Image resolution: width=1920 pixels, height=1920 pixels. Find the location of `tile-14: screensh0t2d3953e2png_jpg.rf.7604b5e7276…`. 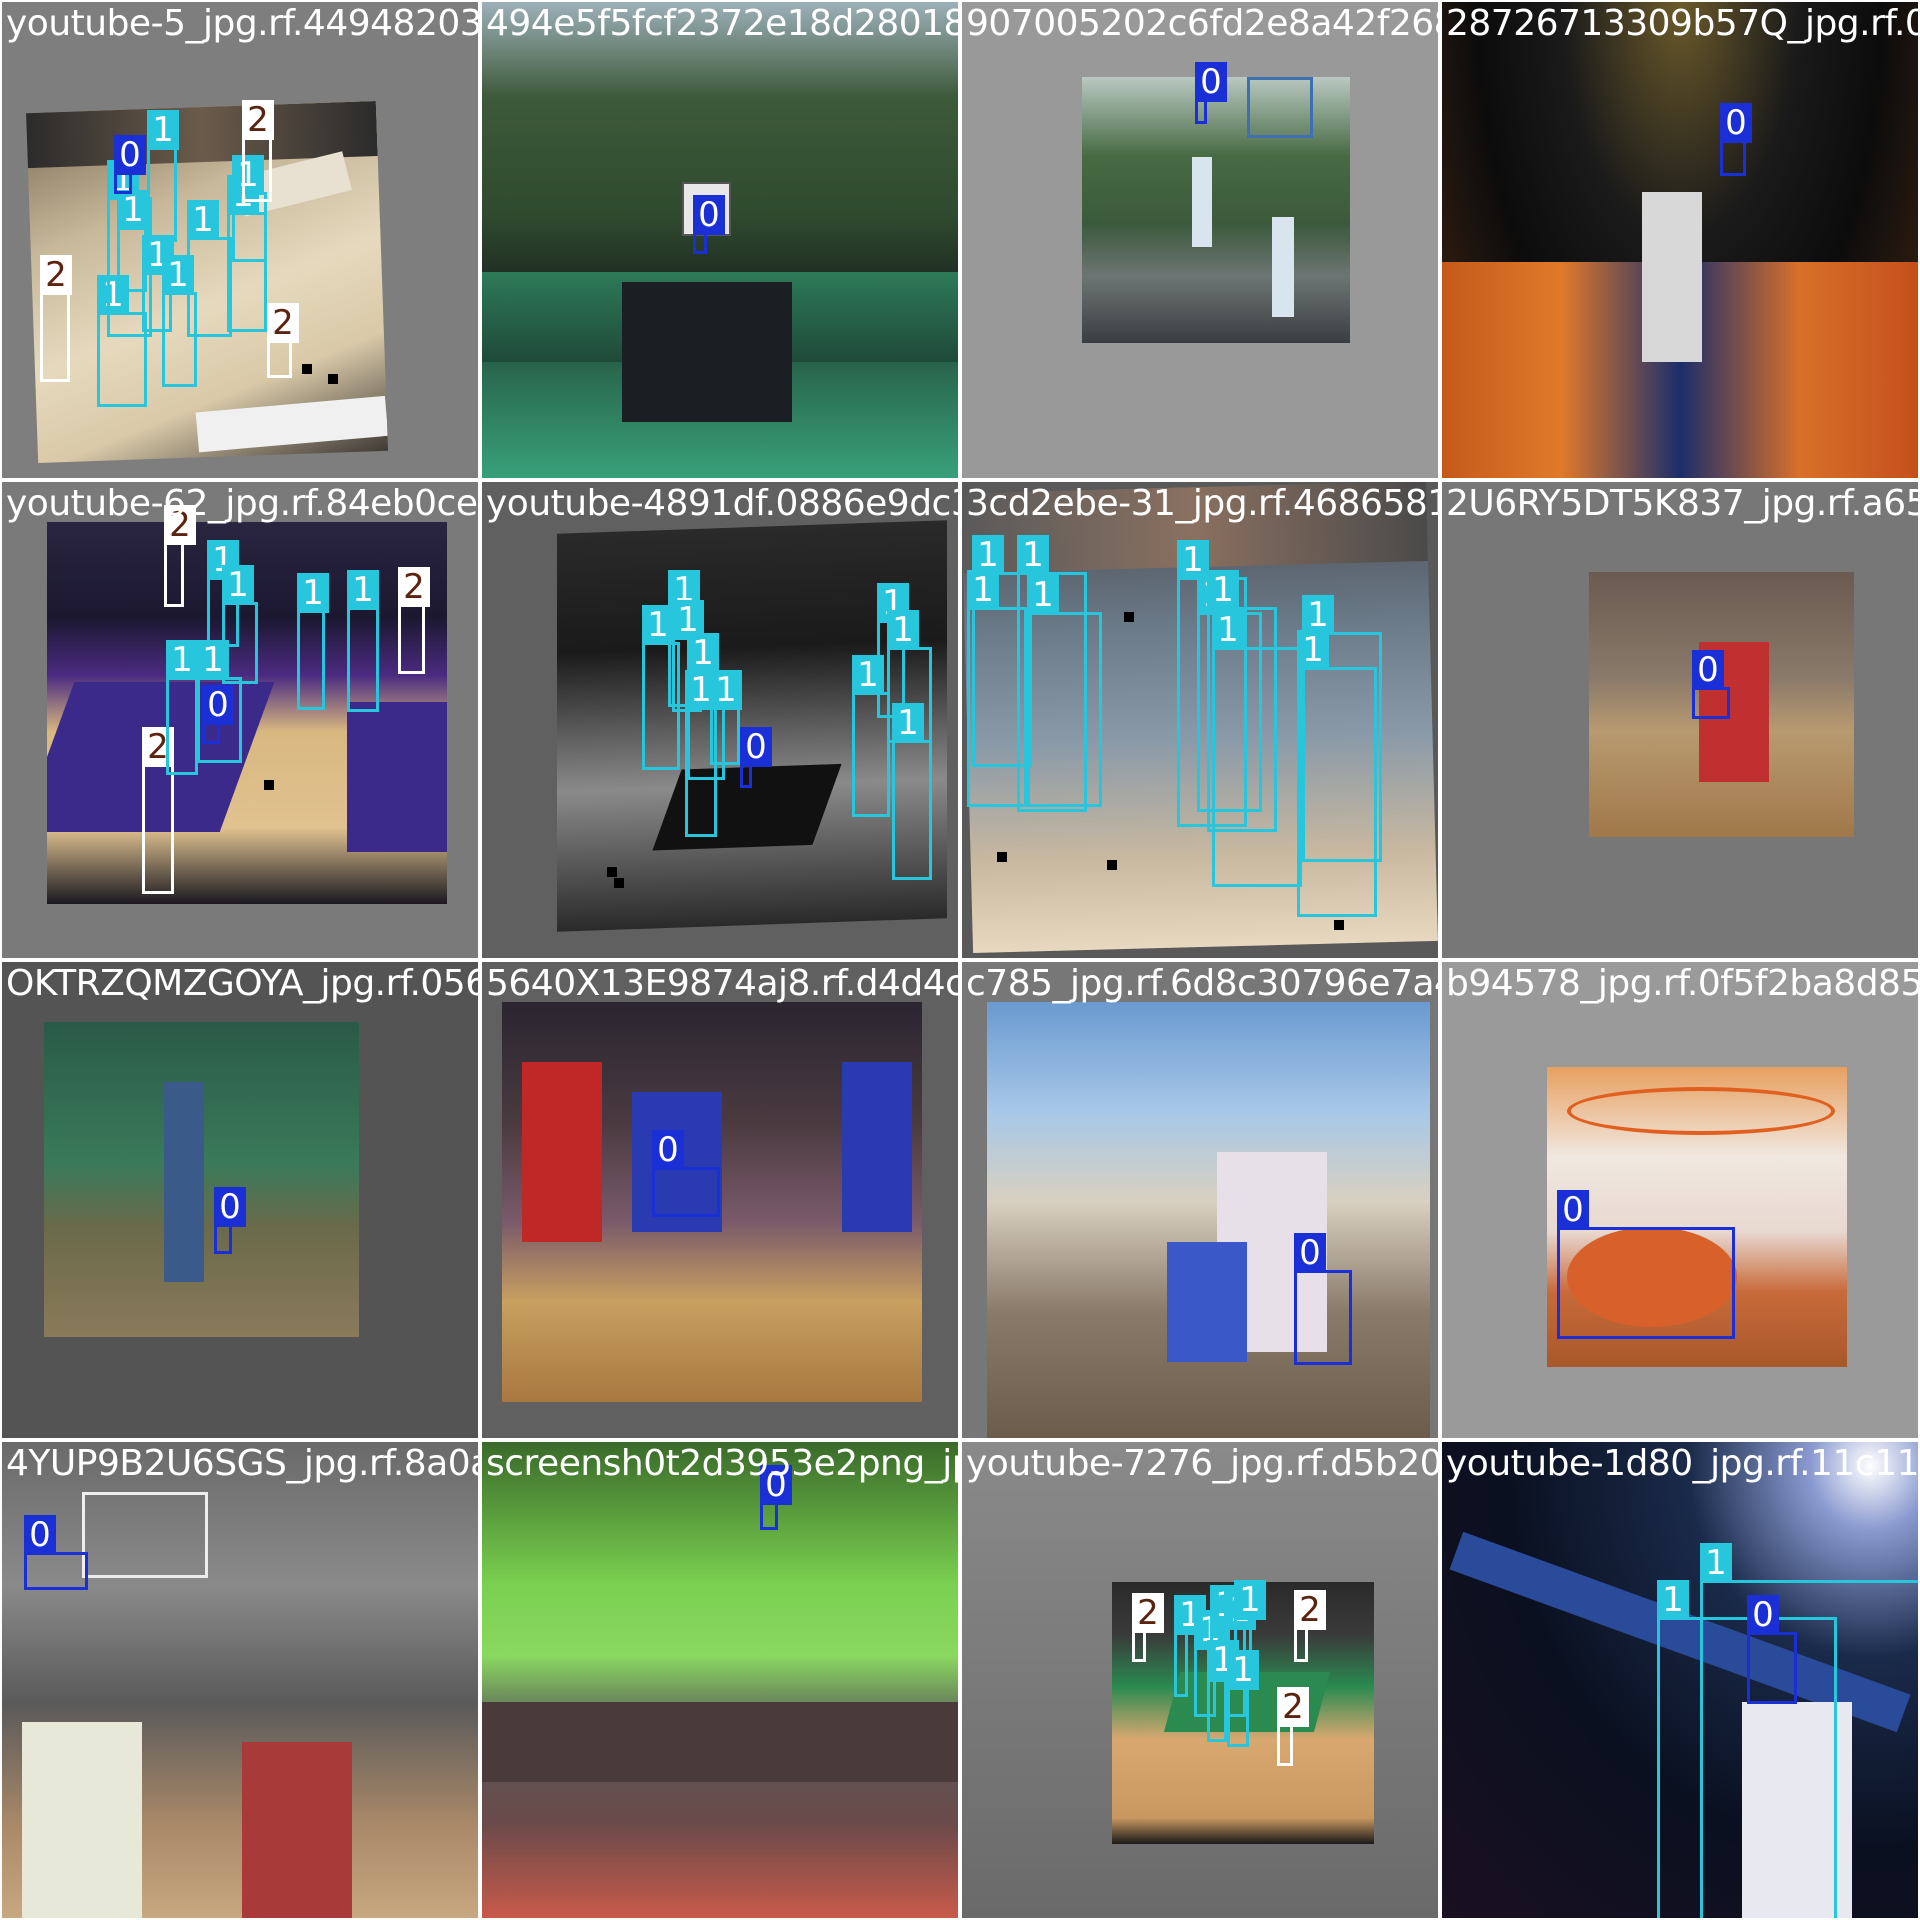

tile-14: screensh0t2d3953e2png_jpg.rf.7604b5e7276… is located at coordinates (720, 1680).